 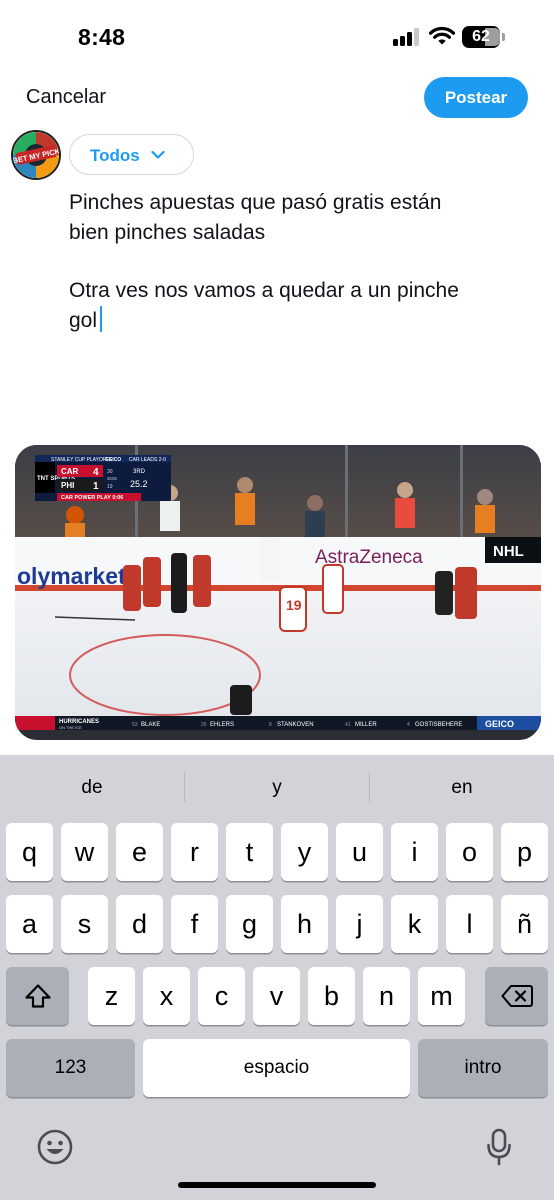 What do you see at coordinates (167, 232) in the screenshot?
I see `post-text-line: bien pinches saladas` at bounding box center [167, 232].